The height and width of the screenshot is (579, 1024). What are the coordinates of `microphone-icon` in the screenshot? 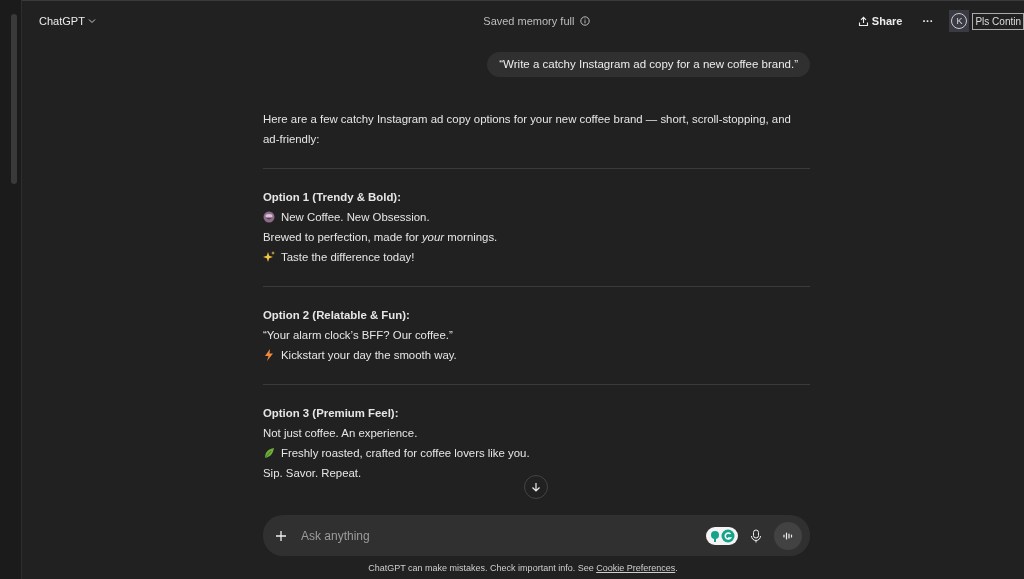 It's located at (756, 535).